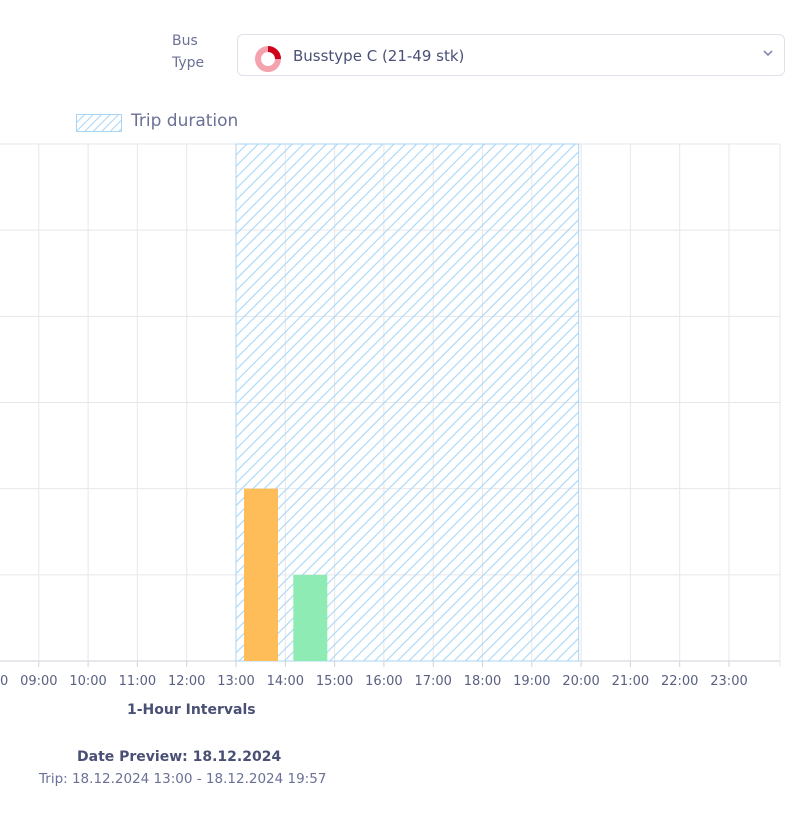 The height and width of the screenshot is (820, 799). What do you see at coordinates (728, 681) in the screenshot?
I see `x-tick-label: 23:00` at bounding box center [728, 681].